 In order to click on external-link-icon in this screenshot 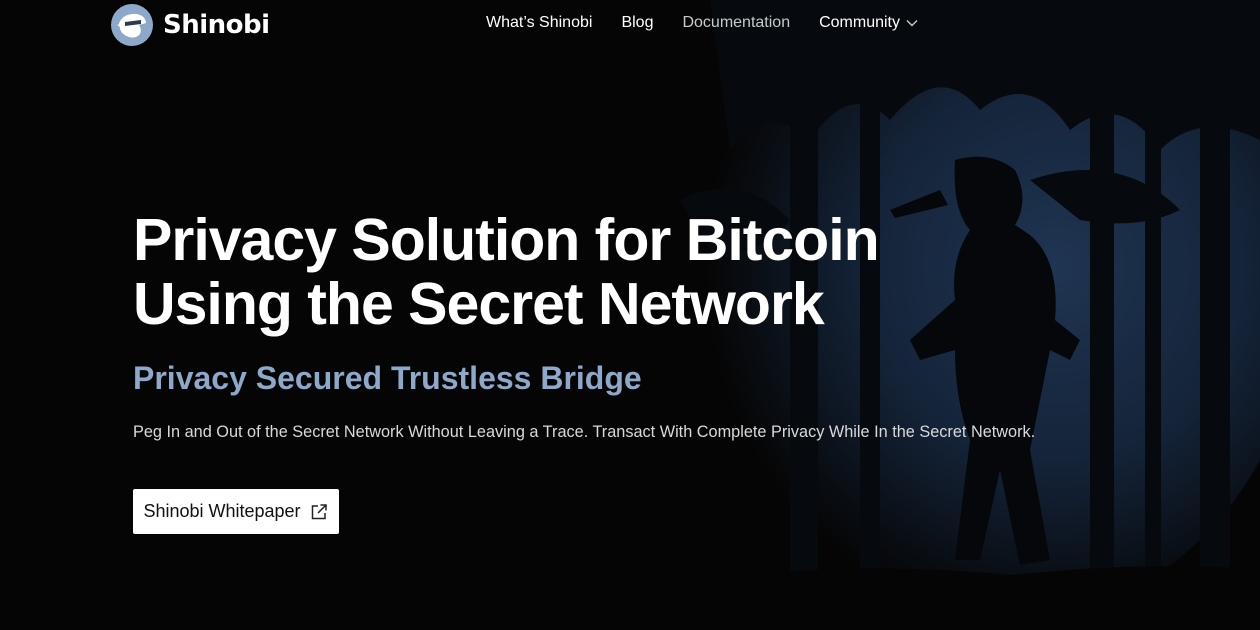, I will do `click(319, 511)`.